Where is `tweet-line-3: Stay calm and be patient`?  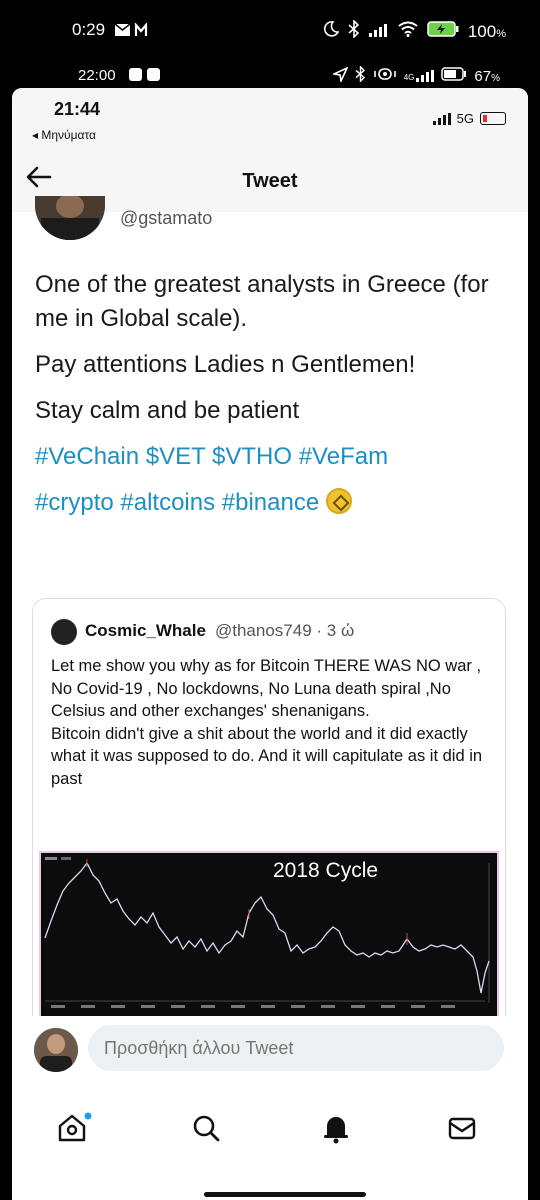
tweet-line-3: Stay calm and be patient is located at coordinates (167, 410).